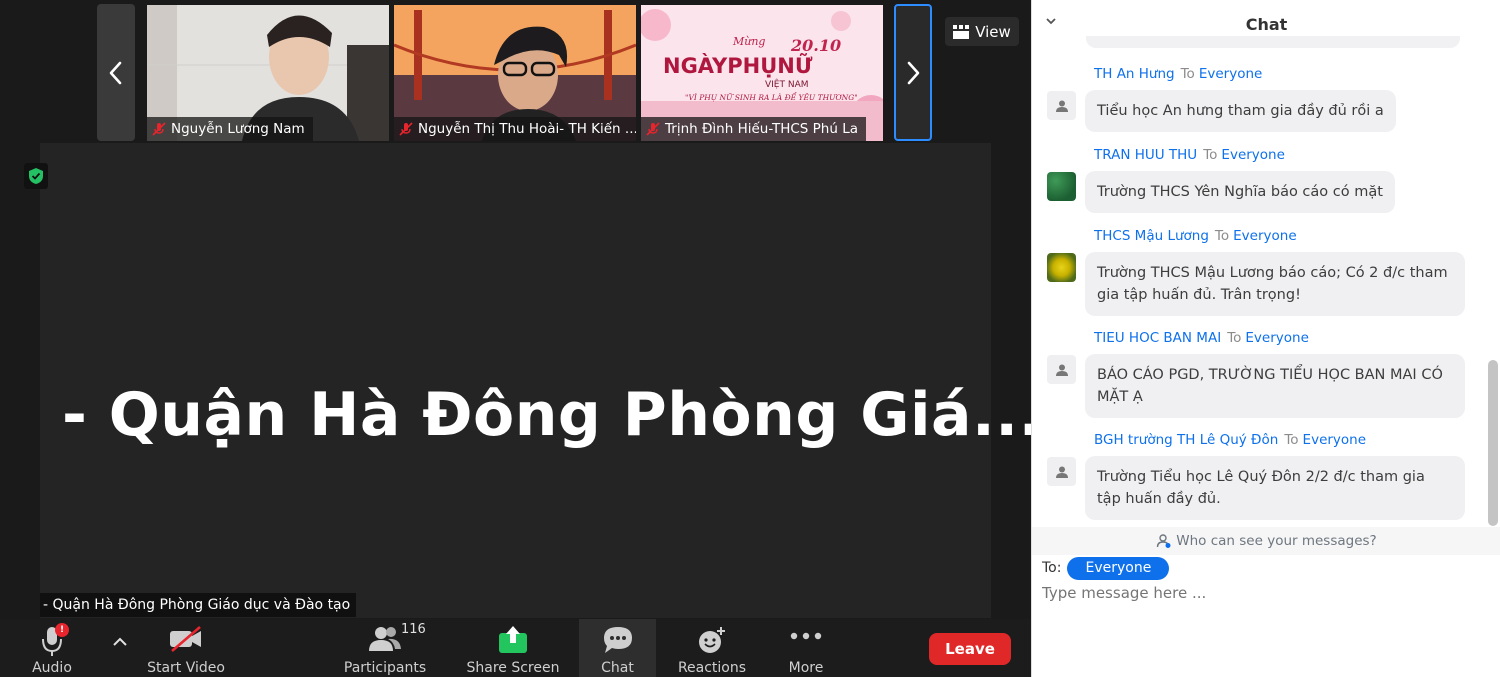  I want to click on message-sender-line: BGH trường TH Lê Quý Đôn To Everyone, so click(1230, 440).